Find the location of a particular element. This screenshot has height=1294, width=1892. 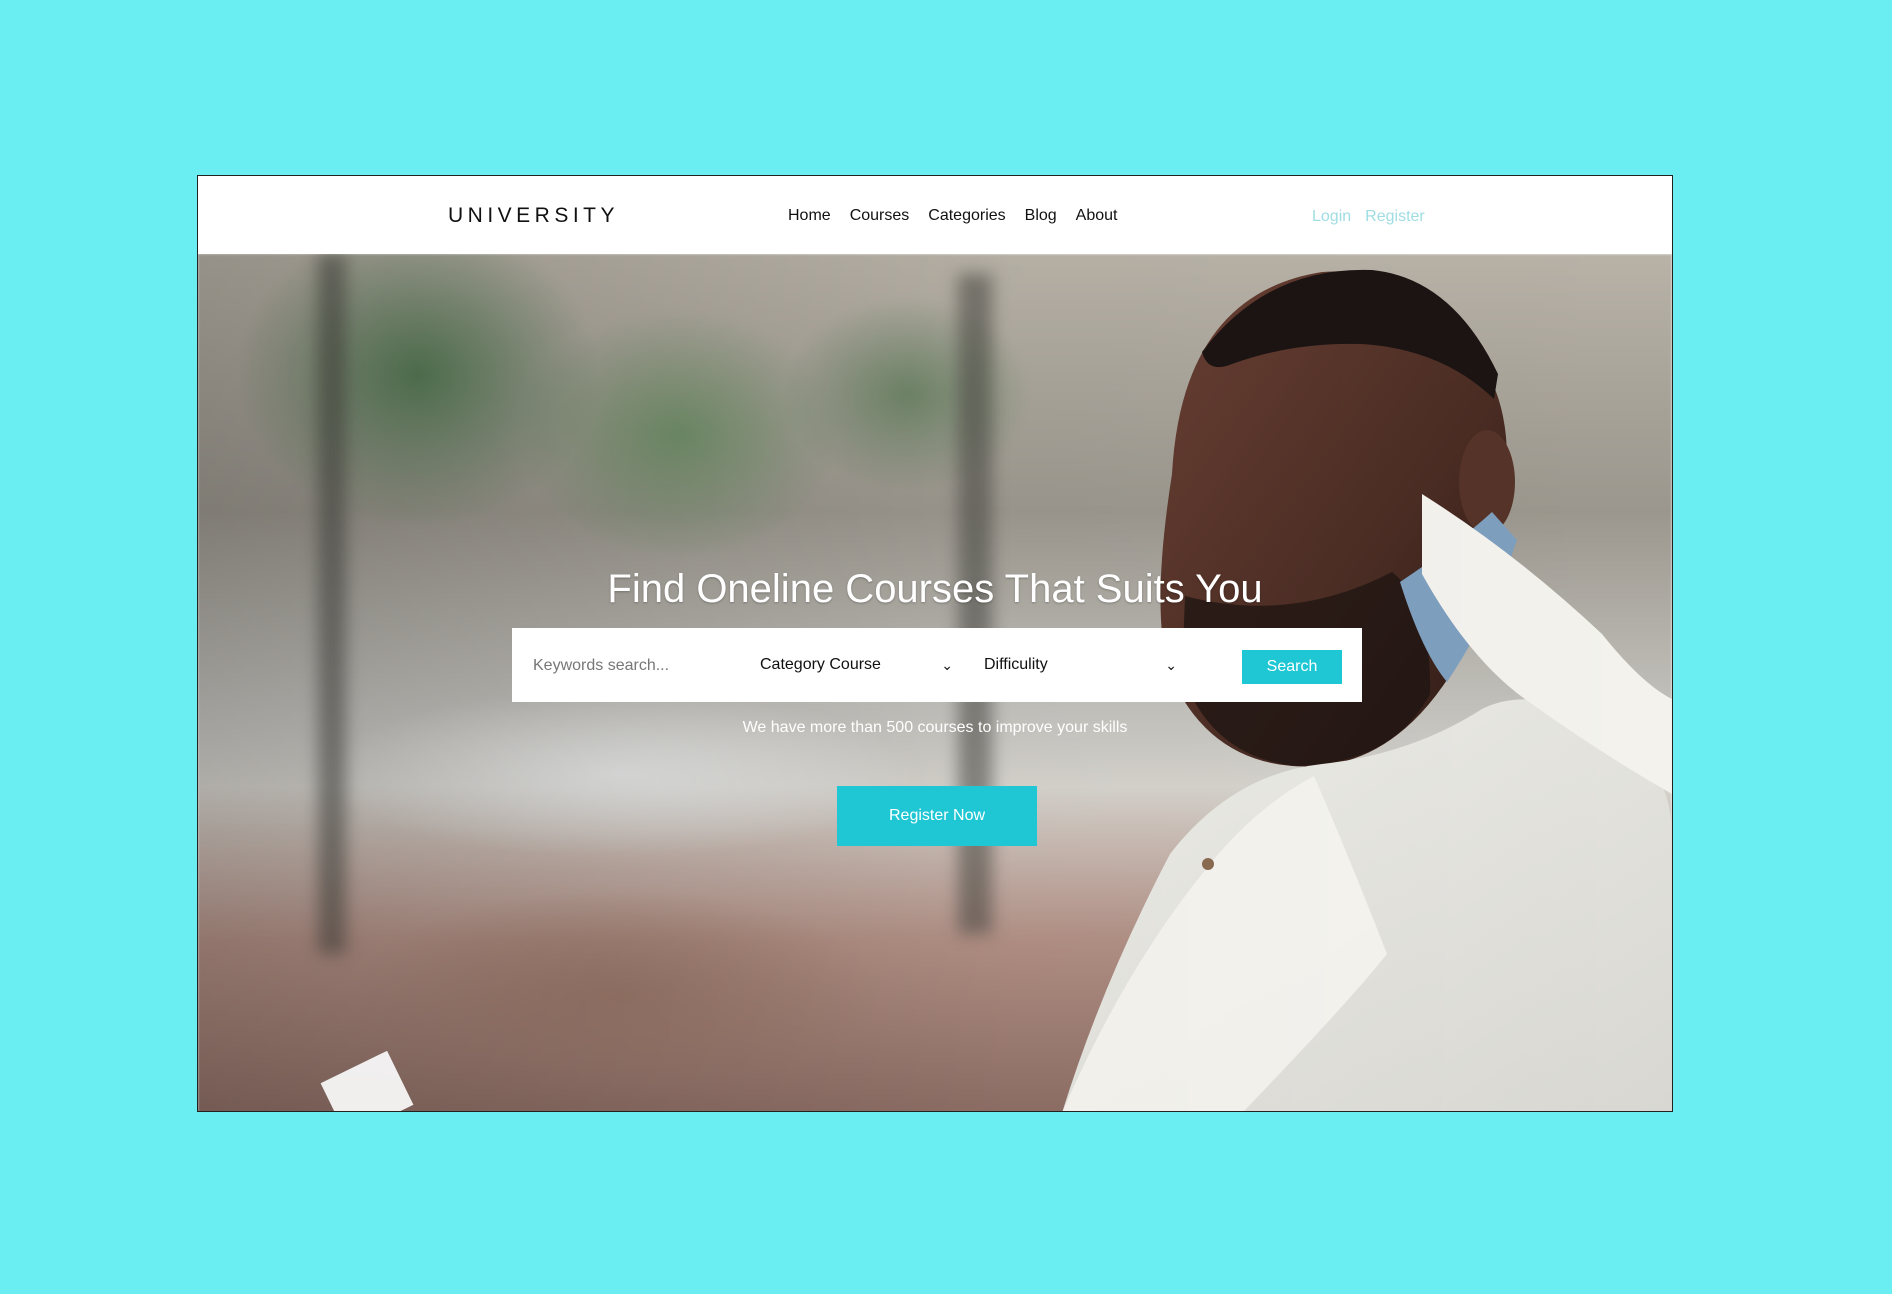

difficulty-select: Difficulity ⌄ is located at coordinates (1080, 665).